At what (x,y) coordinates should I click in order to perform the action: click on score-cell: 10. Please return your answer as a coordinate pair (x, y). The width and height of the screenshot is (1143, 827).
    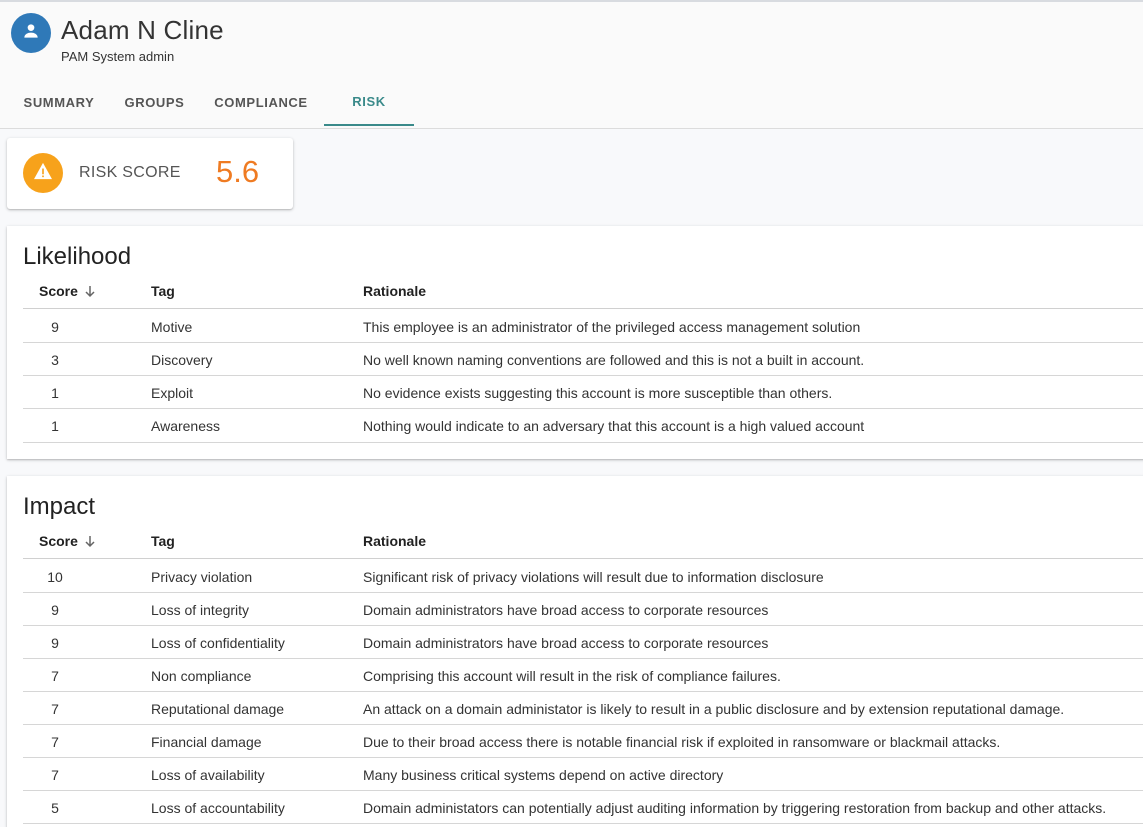
    Looking at the image, I should click on (55, 576).